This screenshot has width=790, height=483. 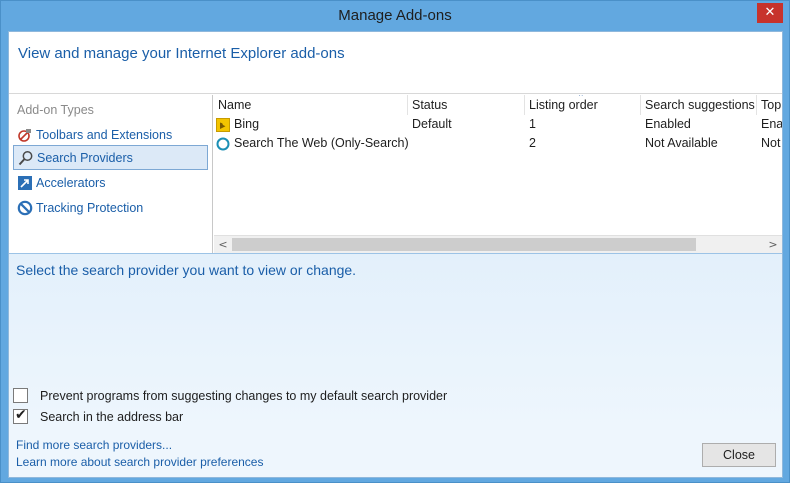 What do you see at coordinates (85, 157) in the screenshot?
I see `sidebar-item-label: Search Providers` at bounding box center [85, 157].